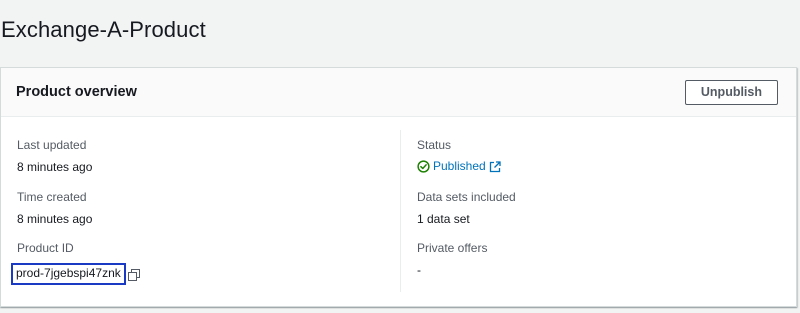 The width and height of the screenshot is (800, 313). I want to click on status-label: Status, so click(434, 145).